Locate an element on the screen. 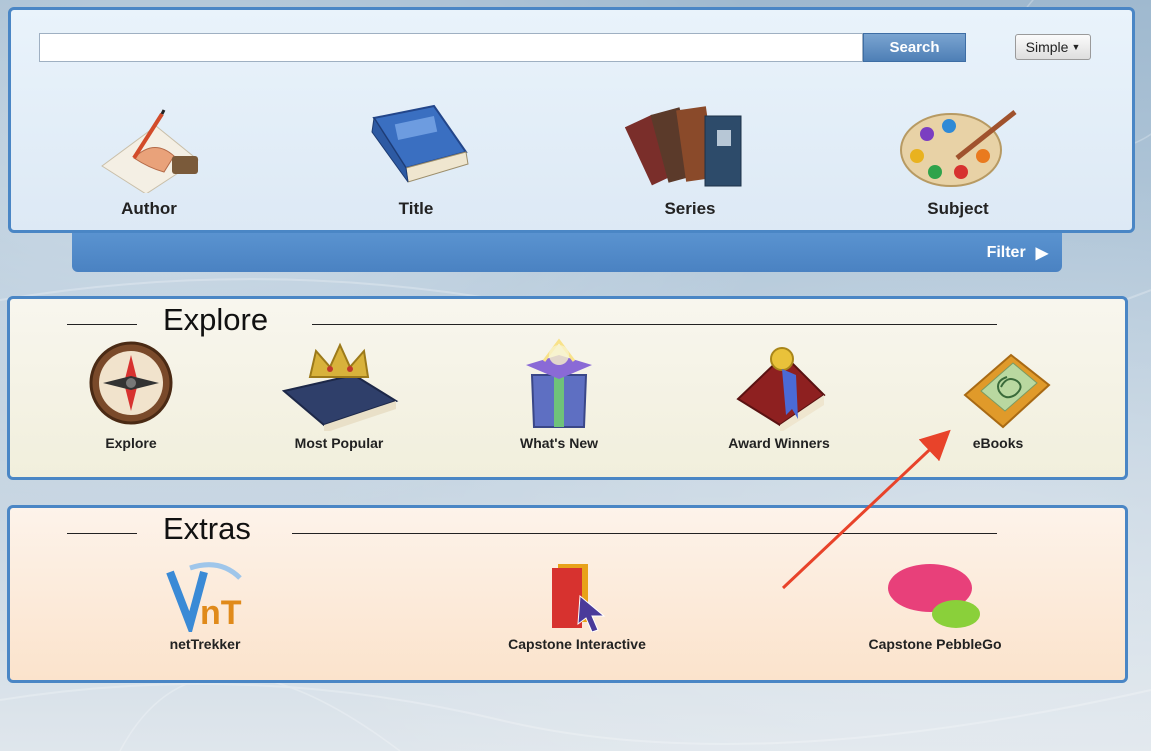  explore-item-most-popular-label: Most Popular is located at coordinates (339, 443).